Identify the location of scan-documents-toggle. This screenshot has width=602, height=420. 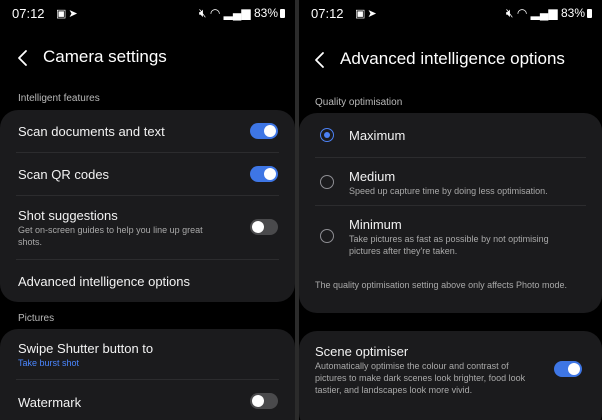
(264, 131).